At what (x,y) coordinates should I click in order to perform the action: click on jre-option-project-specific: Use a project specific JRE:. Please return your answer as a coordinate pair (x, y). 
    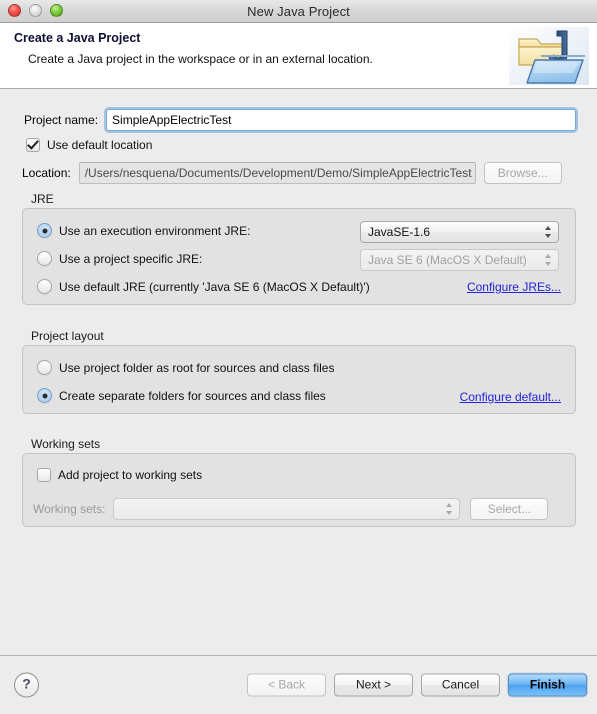
    Looking at the image, I should click on (119, 258).